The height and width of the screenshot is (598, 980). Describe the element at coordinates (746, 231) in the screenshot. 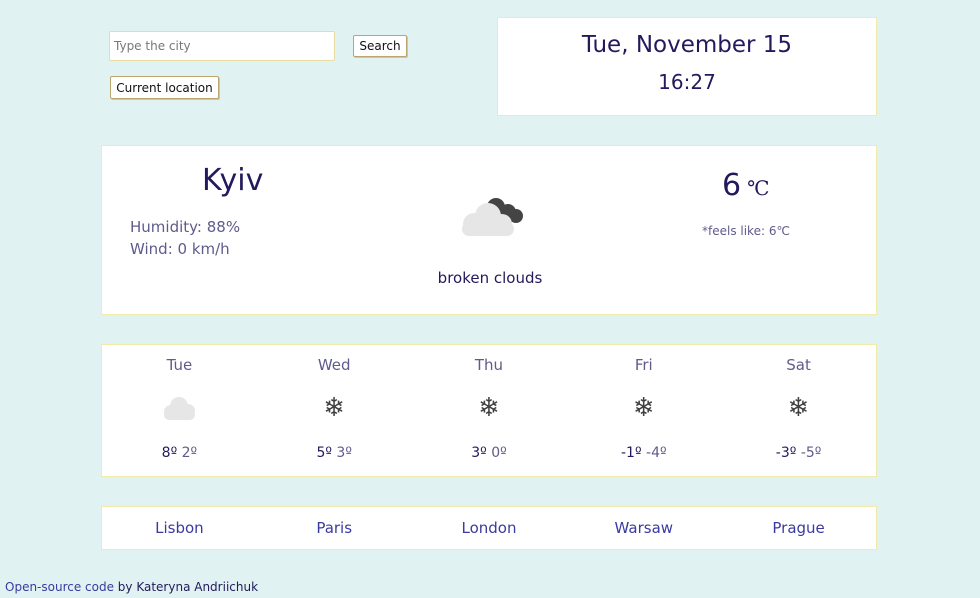

I see `feels-like-text: *feels like: 6℃` at that location.